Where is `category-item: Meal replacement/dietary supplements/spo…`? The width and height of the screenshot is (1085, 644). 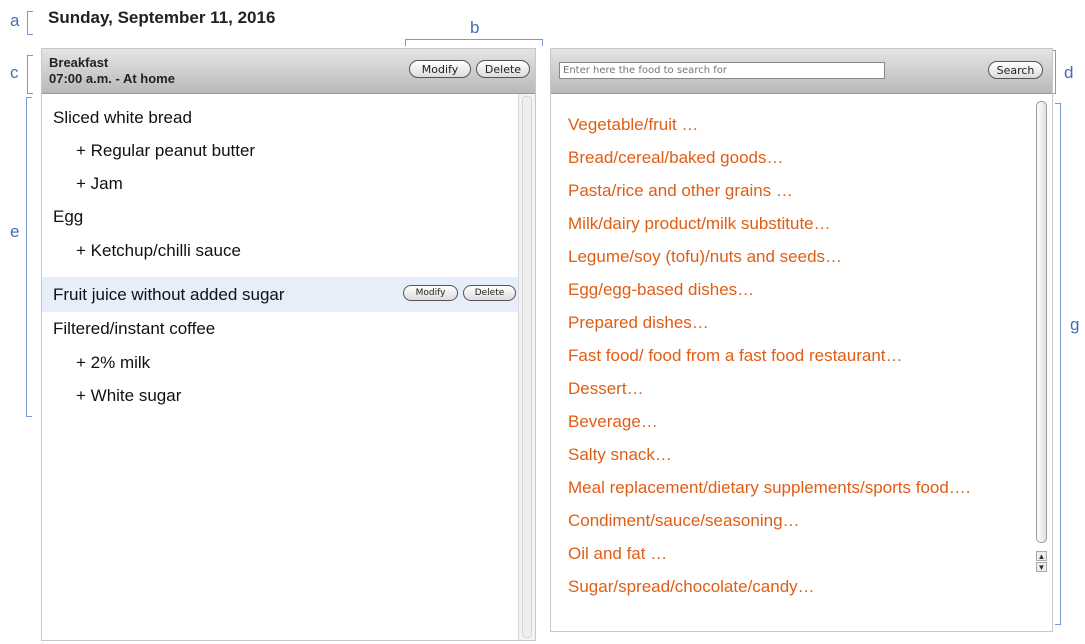 category-item: Meal replacement/dietary supplements/spo… is located at coordinates (769, 488).